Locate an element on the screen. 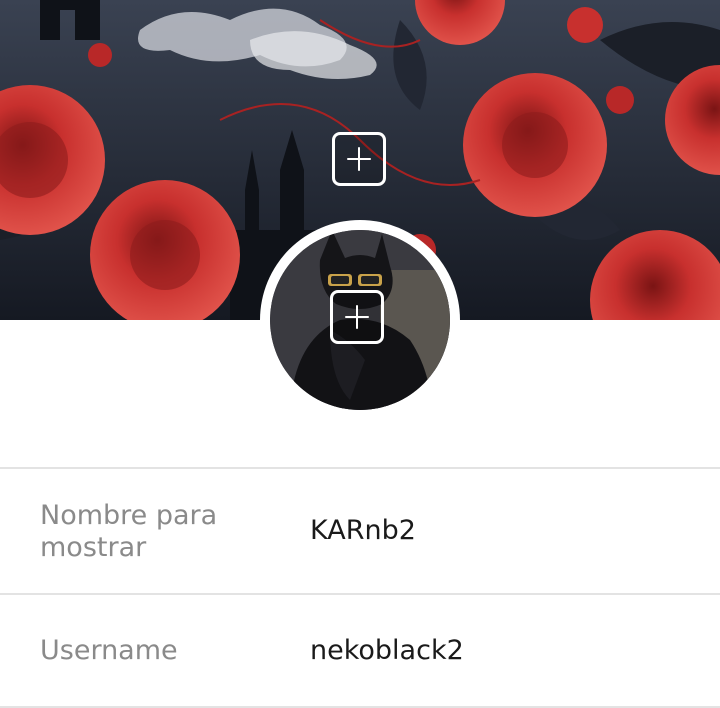 The height and width of the screenshot is (708, 720). avatar-frame is located at coordinates (360, 320).